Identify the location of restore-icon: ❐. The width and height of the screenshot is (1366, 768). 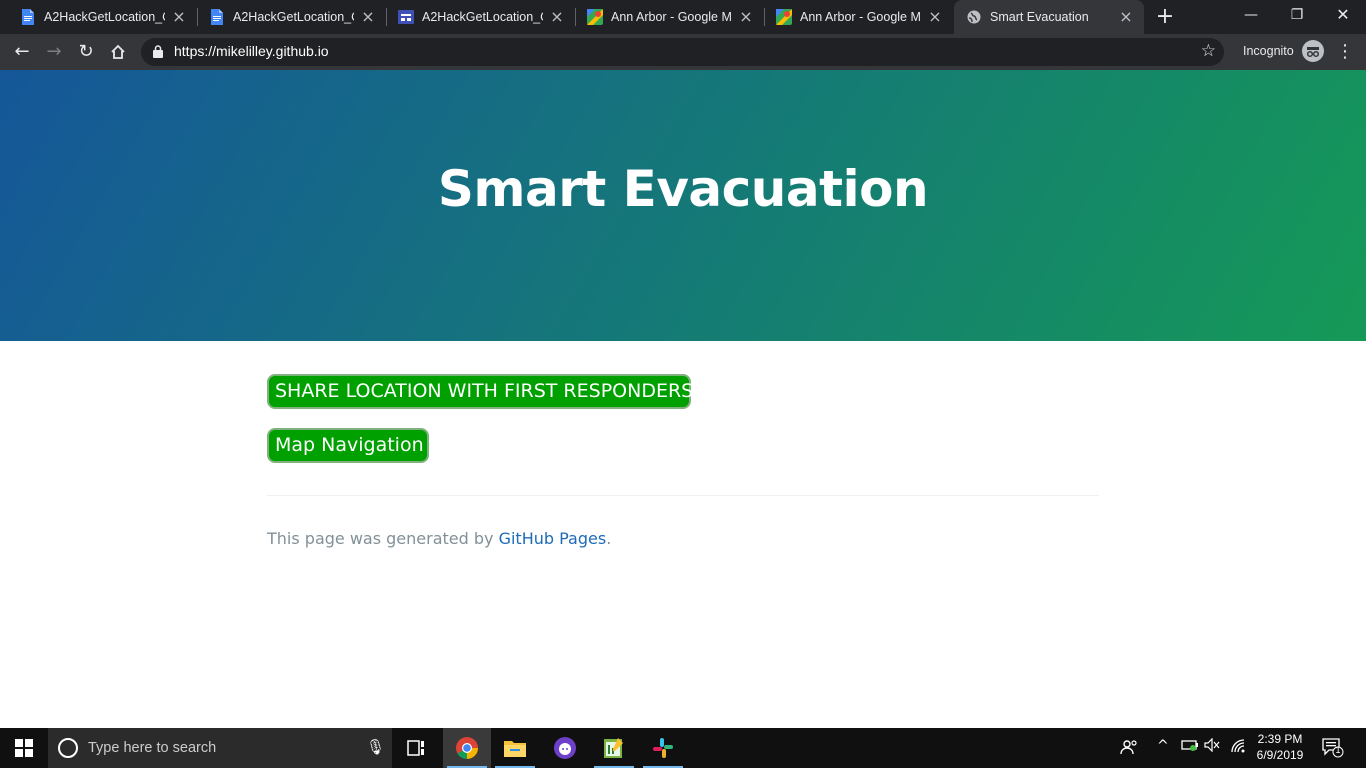
(1297, 15).